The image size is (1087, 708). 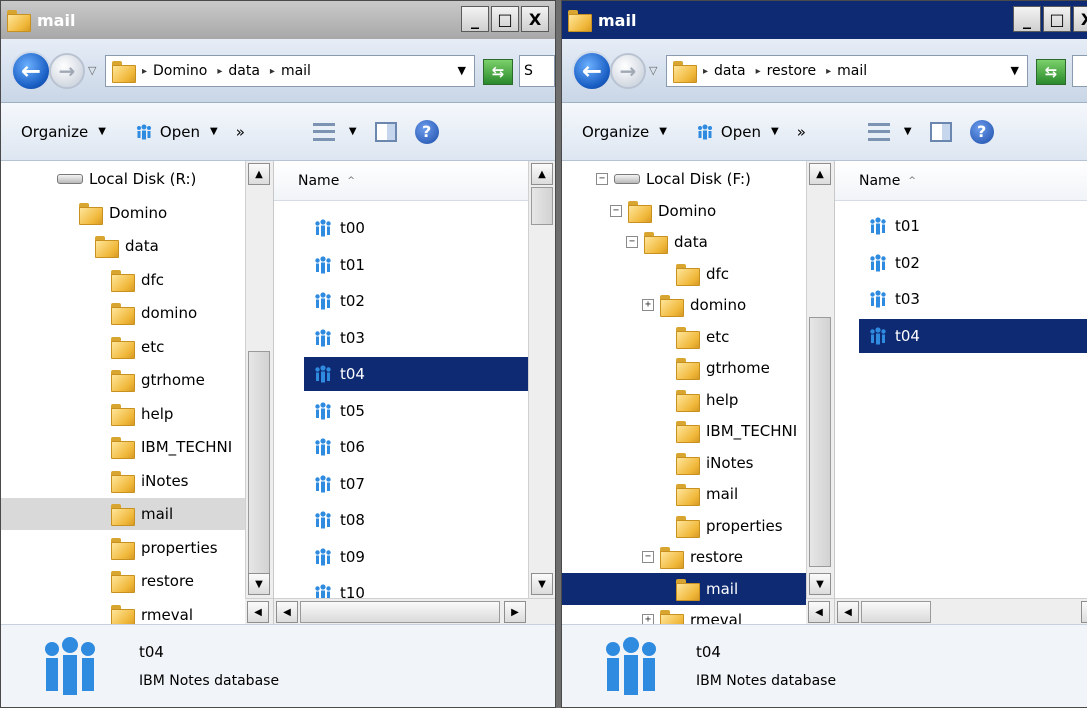 I want to click on tree-item: + domino, so click(x=684, y=305).